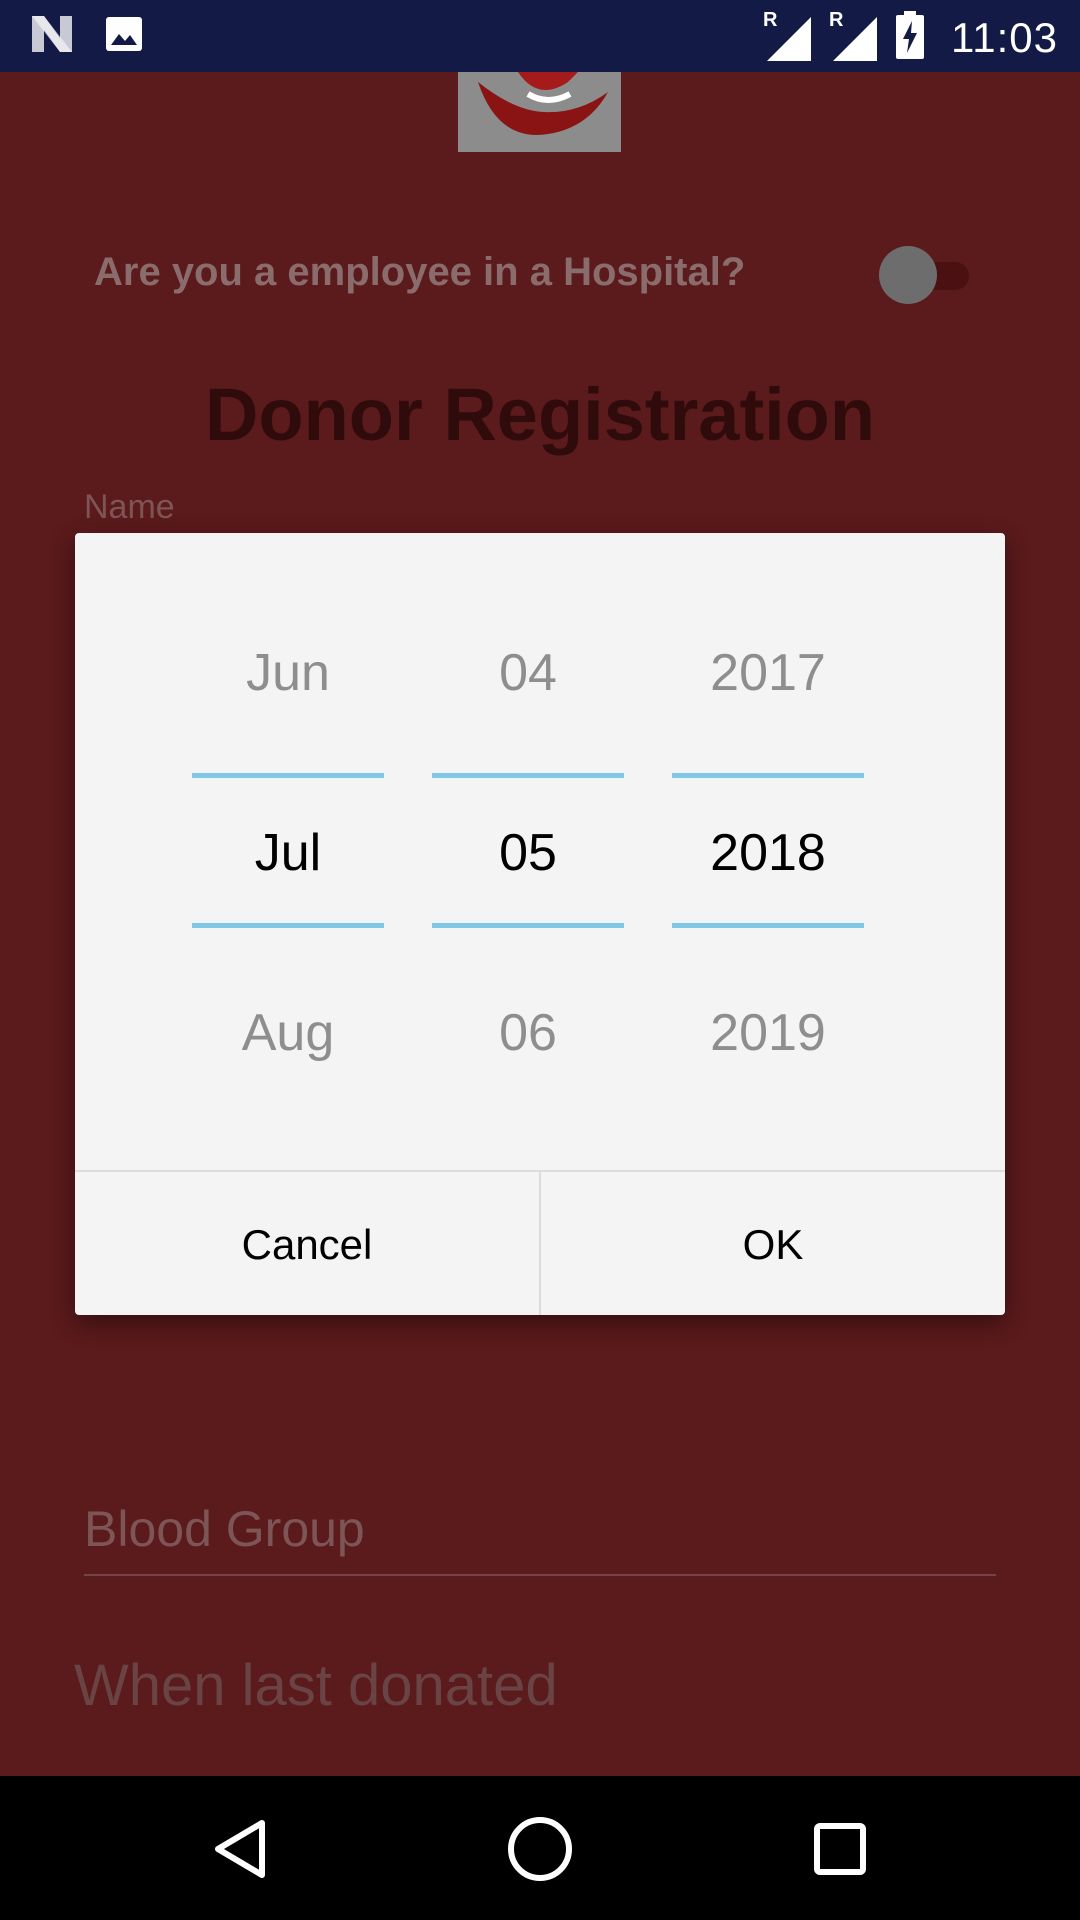 The image size is (1080, 1920). I want to click on dialog-actions: Cancel OK, so click(540, 1242).